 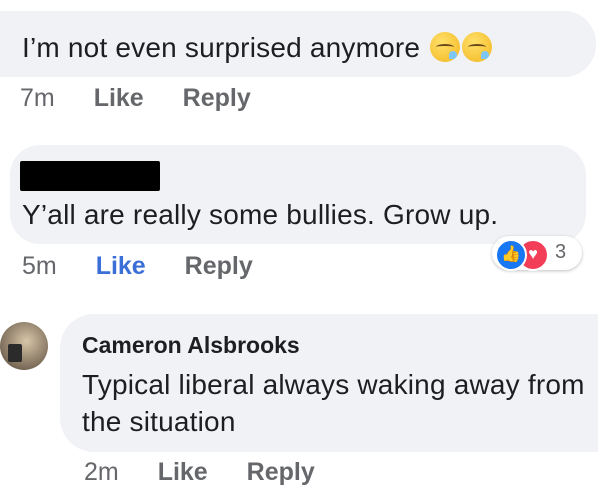 I want to click on comment-actions-2: 5m Like Reply, so click(x=137, y=266).